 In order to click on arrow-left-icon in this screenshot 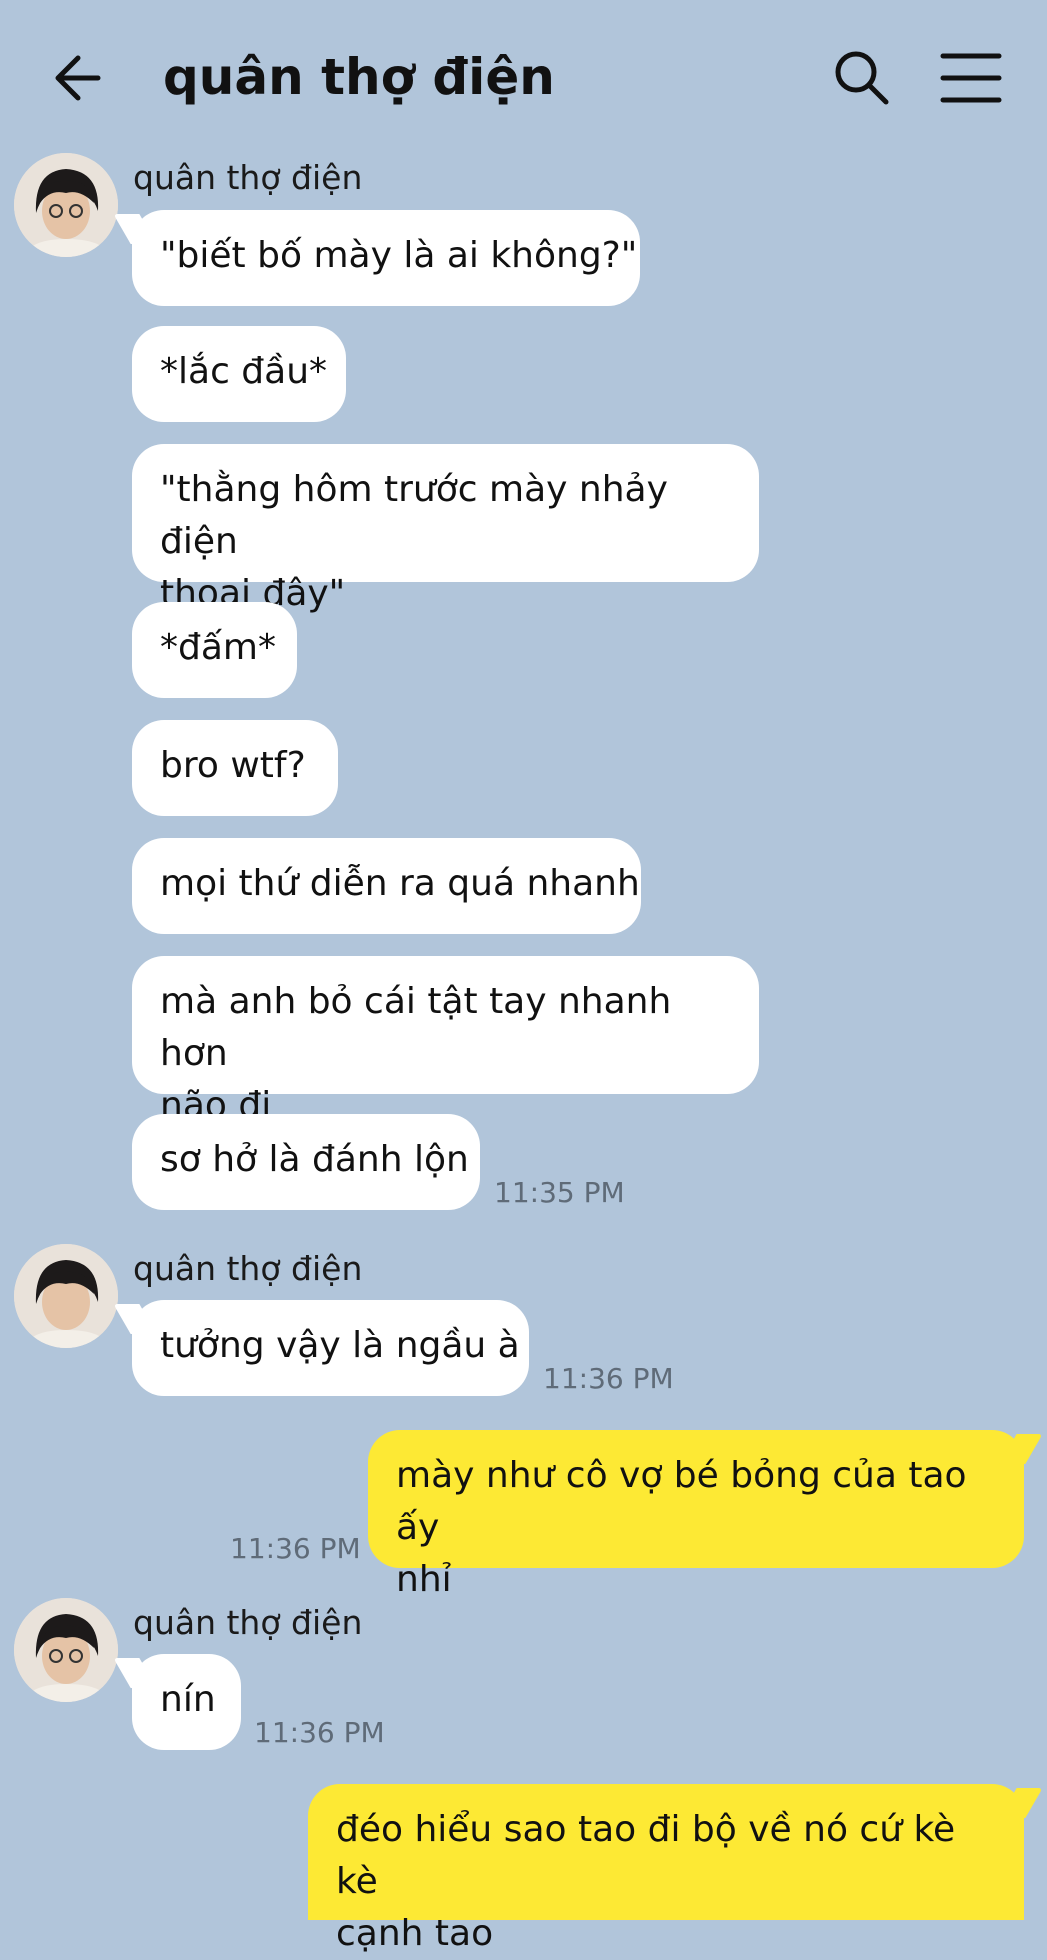, I will do `click(78, 78)`.